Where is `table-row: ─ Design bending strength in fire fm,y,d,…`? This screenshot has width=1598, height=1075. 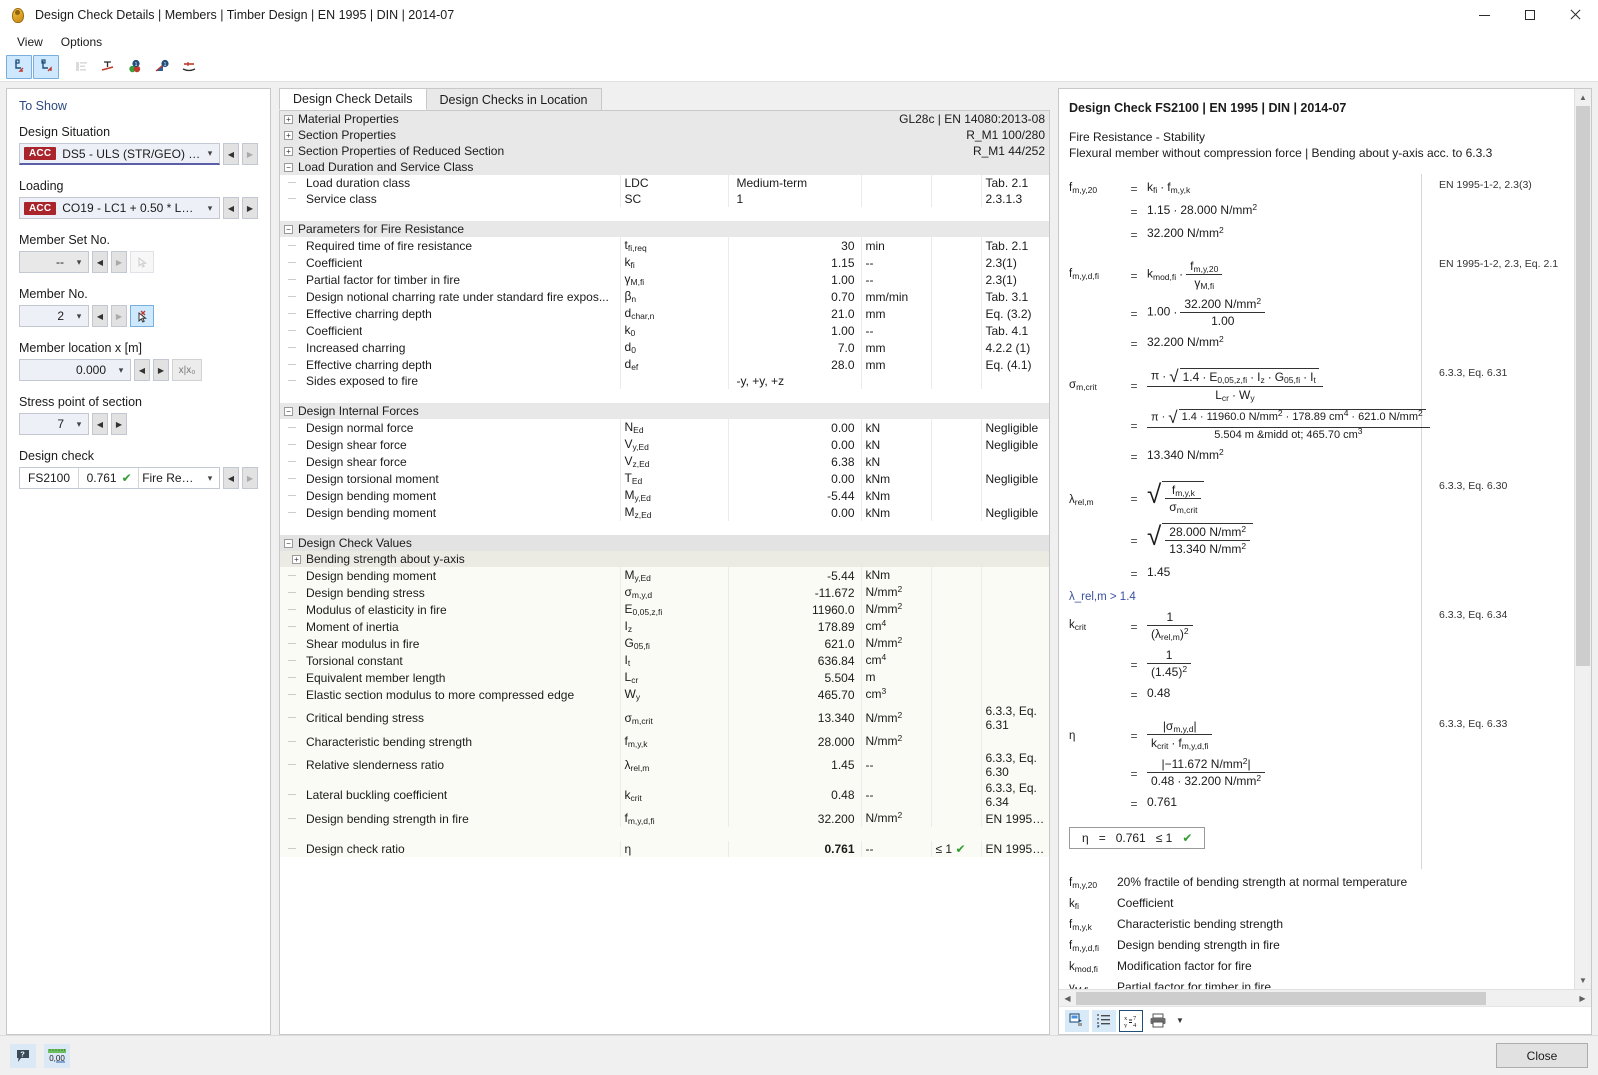 table-row: ─ Design bending strength in fire fm,y,d,… is located at coordinates (664, 818).